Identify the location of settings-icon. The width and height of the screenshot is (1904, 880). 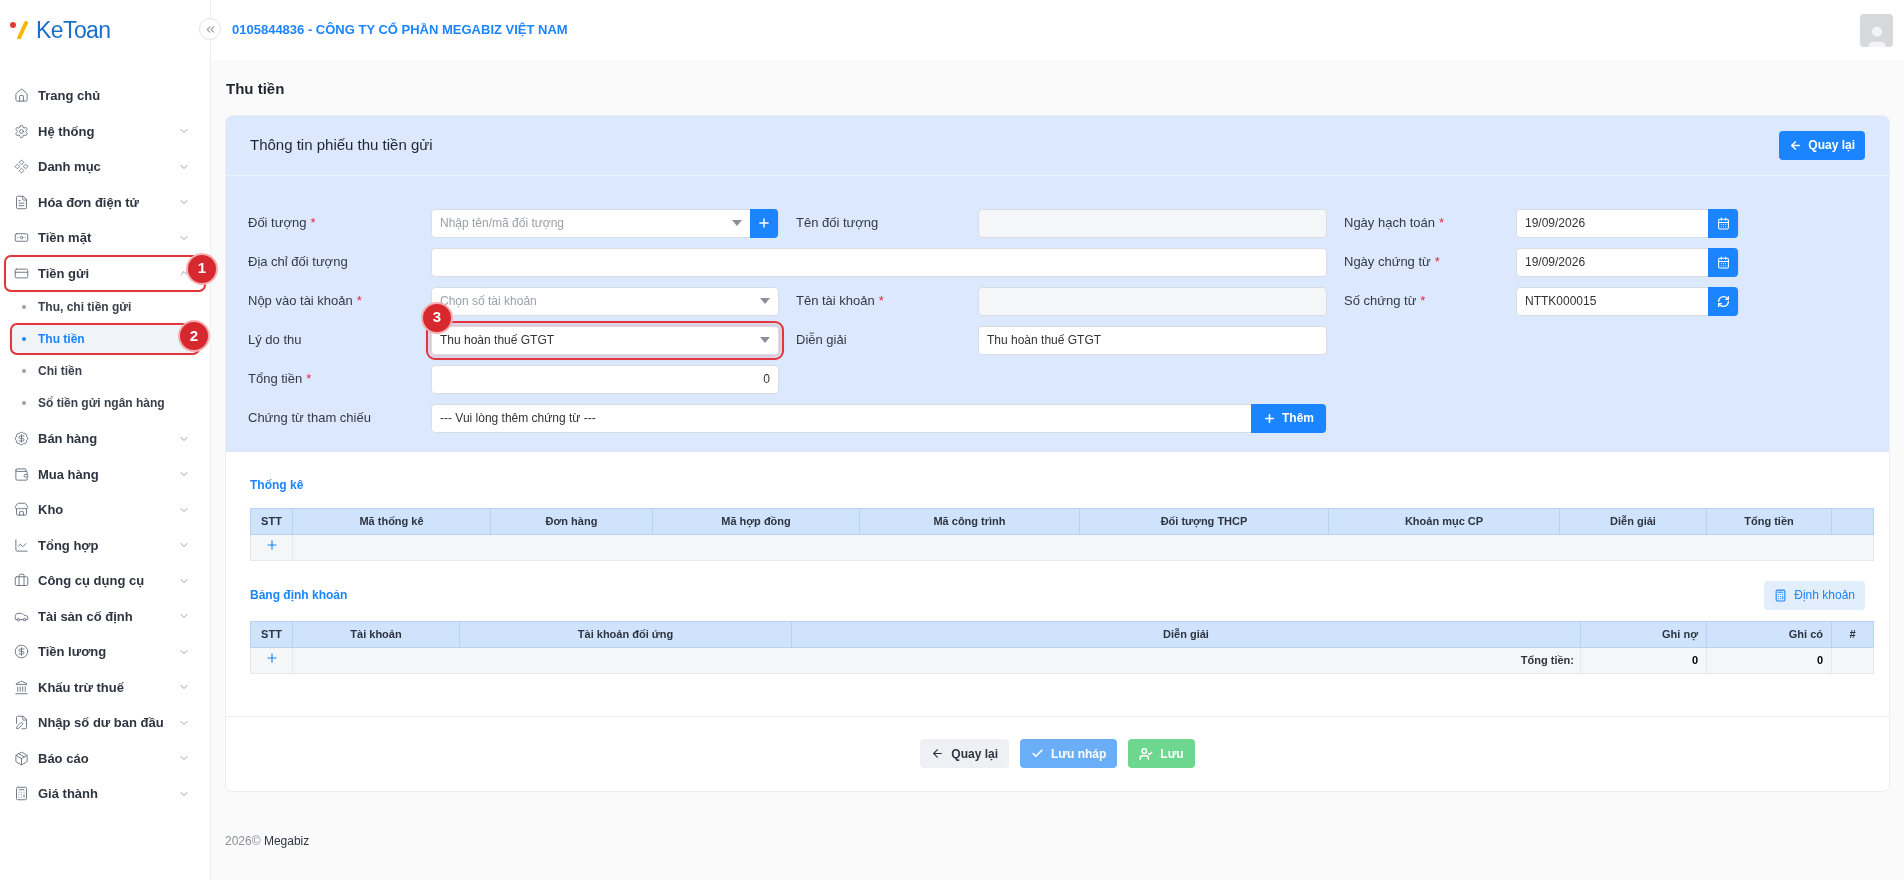
(21, 131).